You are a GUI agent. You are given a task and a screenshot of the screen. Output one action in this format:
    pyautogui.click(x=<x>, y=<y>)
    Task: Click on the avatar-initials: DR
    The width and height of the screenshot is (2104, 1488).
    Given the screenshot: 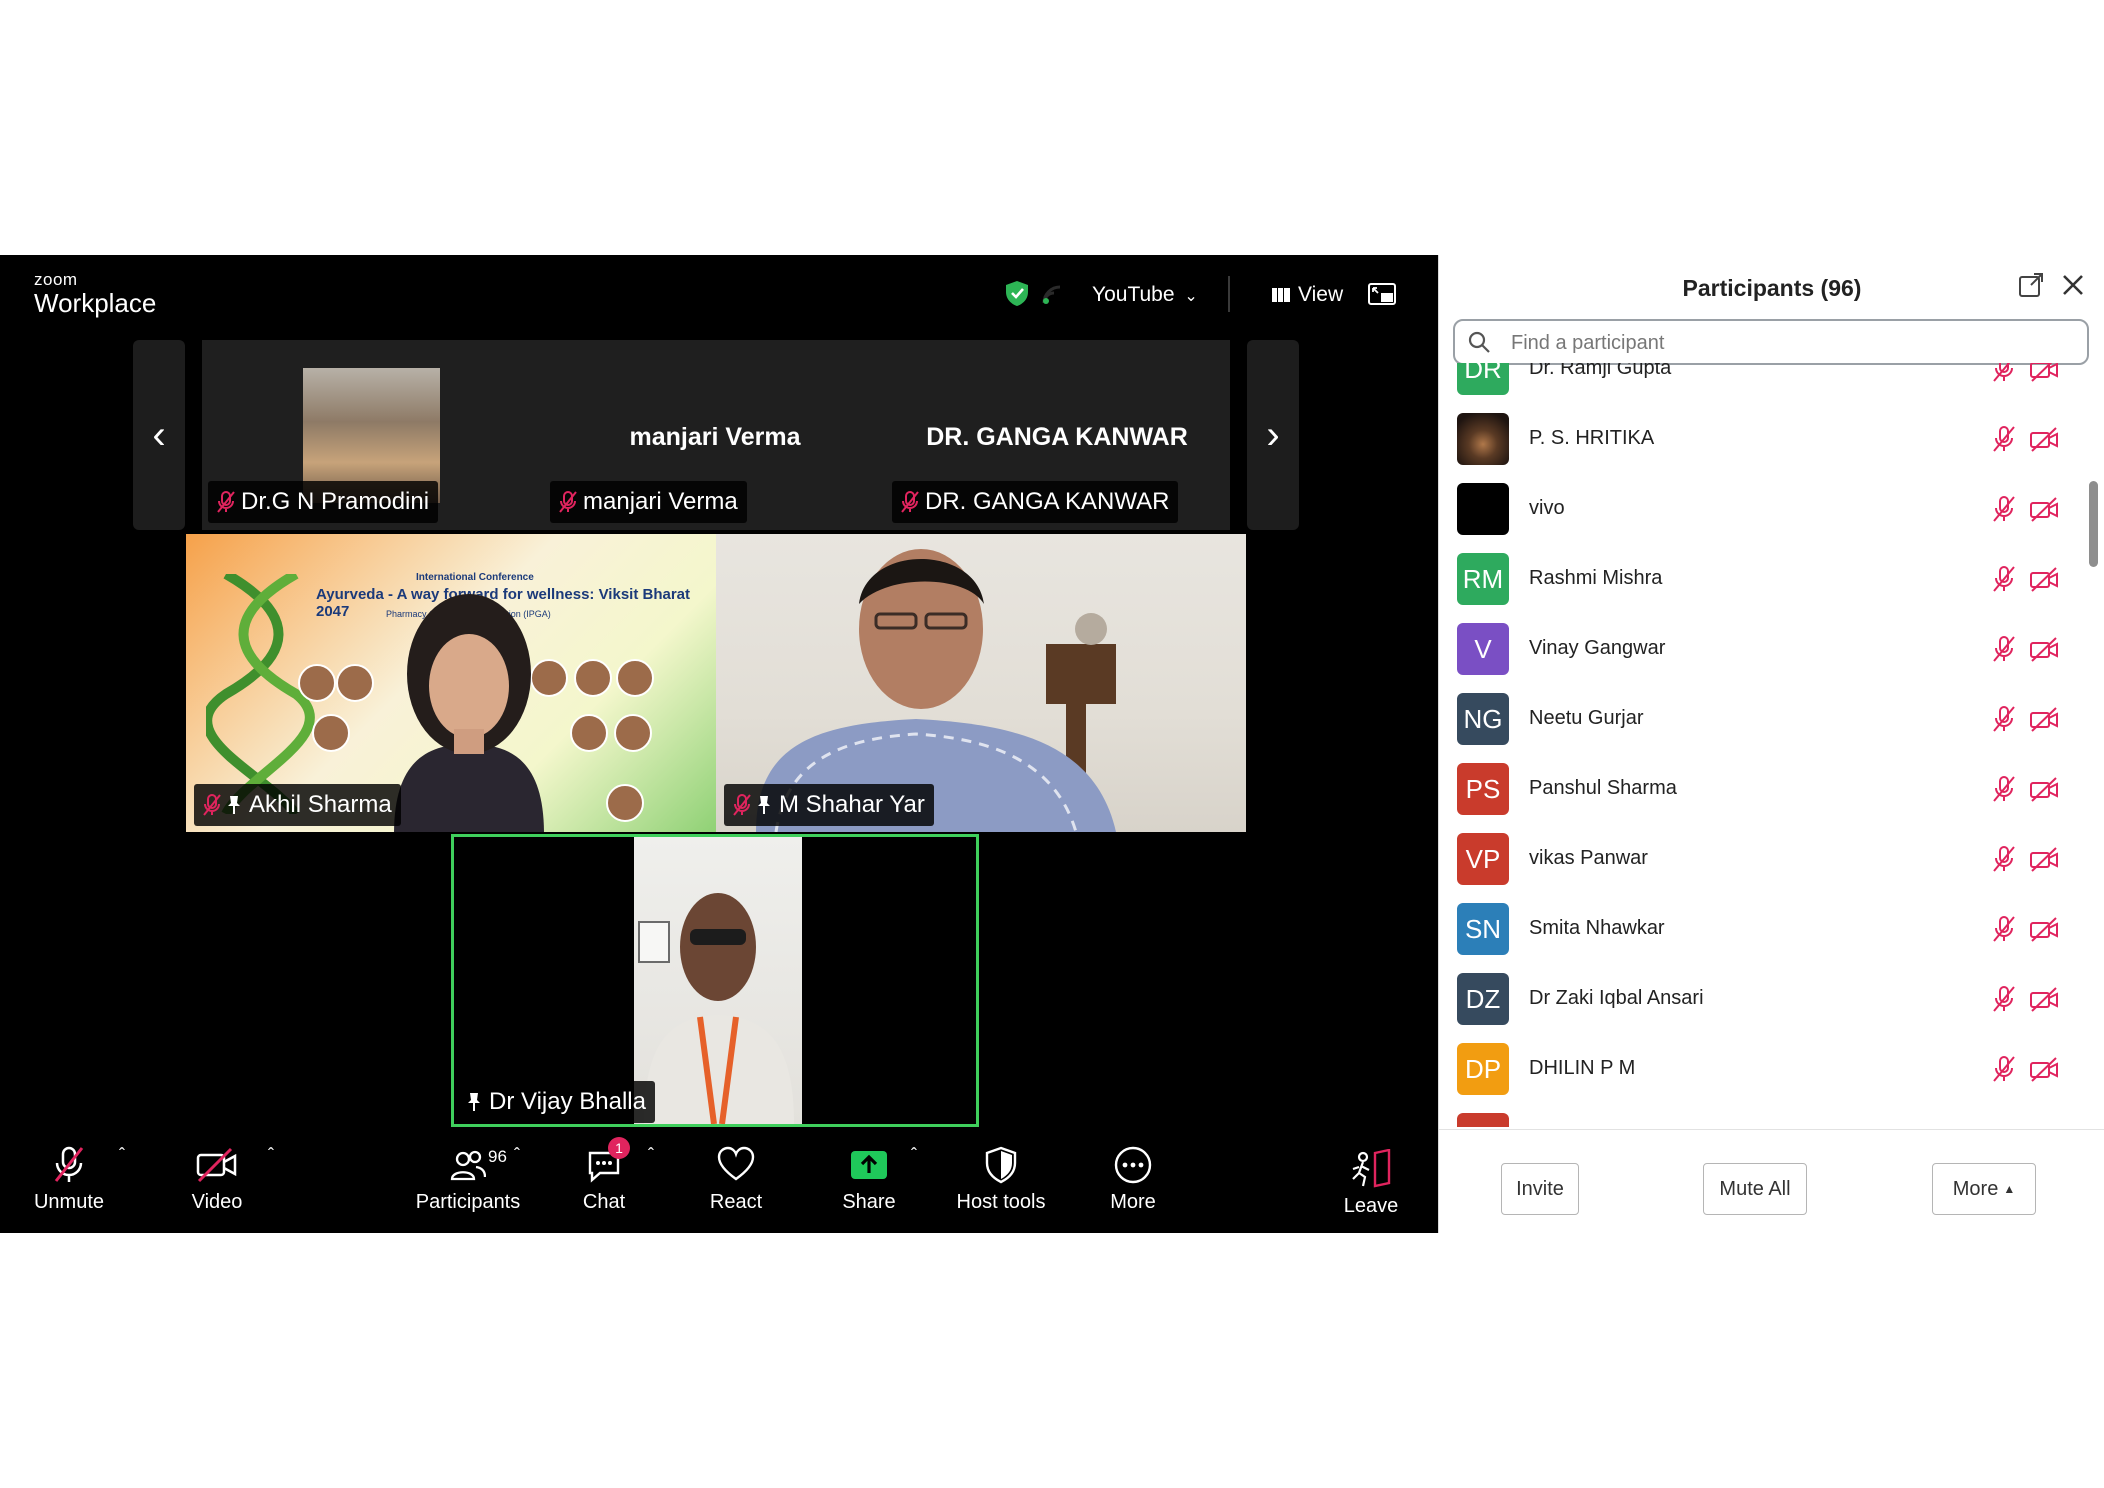 What is the action you would take?
    pyautogui.click(x=1483, y=373)
    